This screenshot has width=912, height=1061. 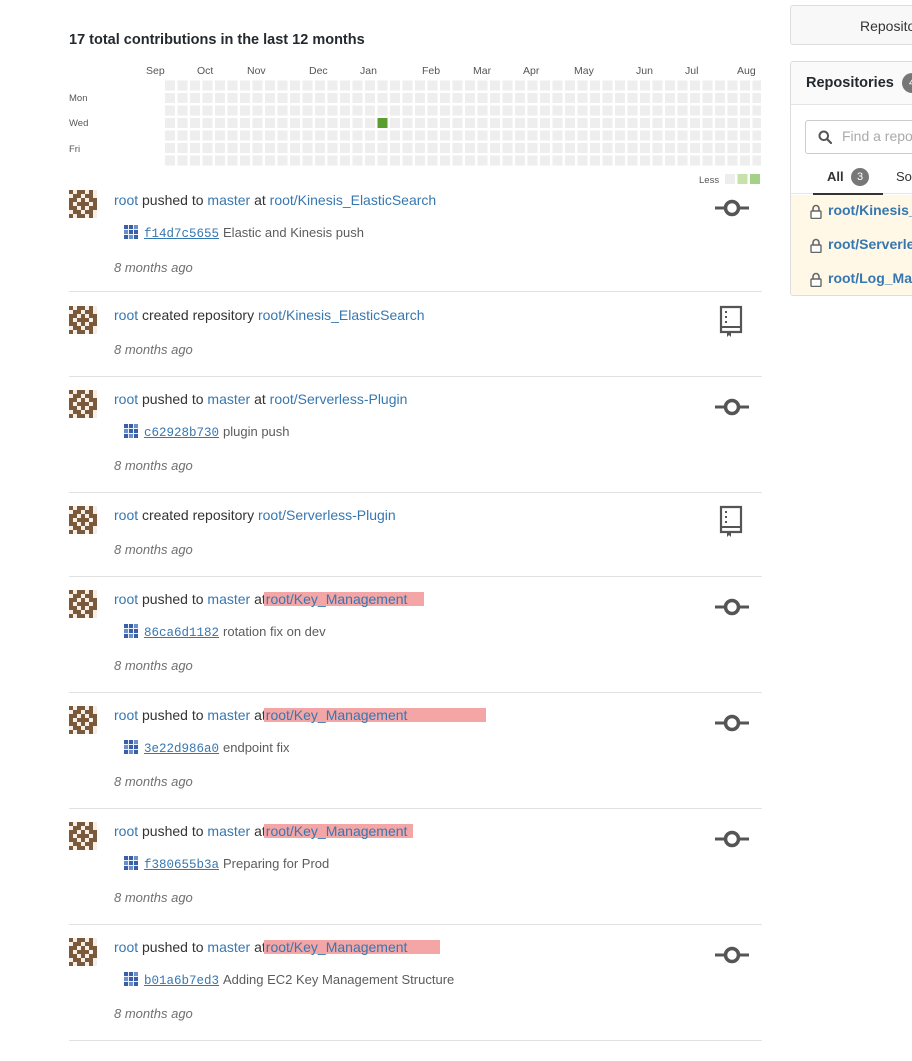 What do you see at coordinates (353, 200) in the screenshot?
I see `event-project-link: root/Kinesis_ElasticSearch` at bounding box center [353, 200].